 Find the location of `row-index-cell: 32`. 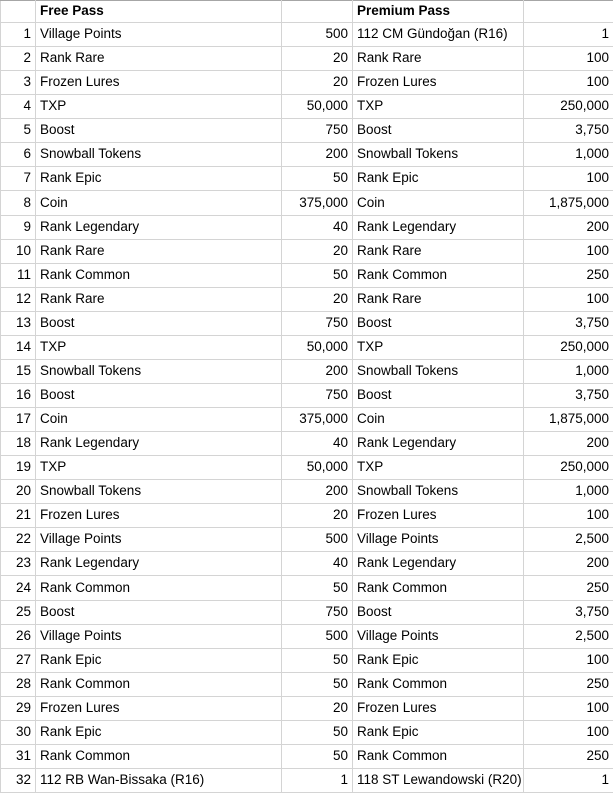

row-index-cell: 32 is located at coordinates (18, 780).